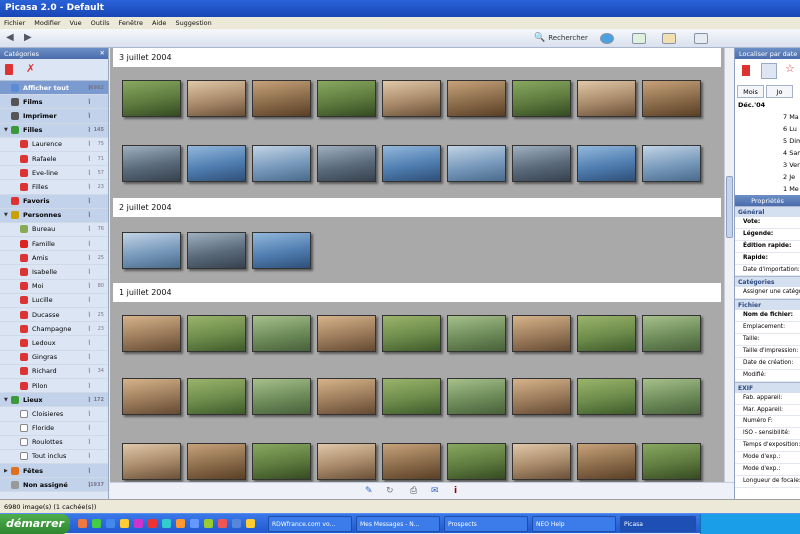 This screenshot has height=534, width=800. I want to click on info-icon: i, so click(455, 491).